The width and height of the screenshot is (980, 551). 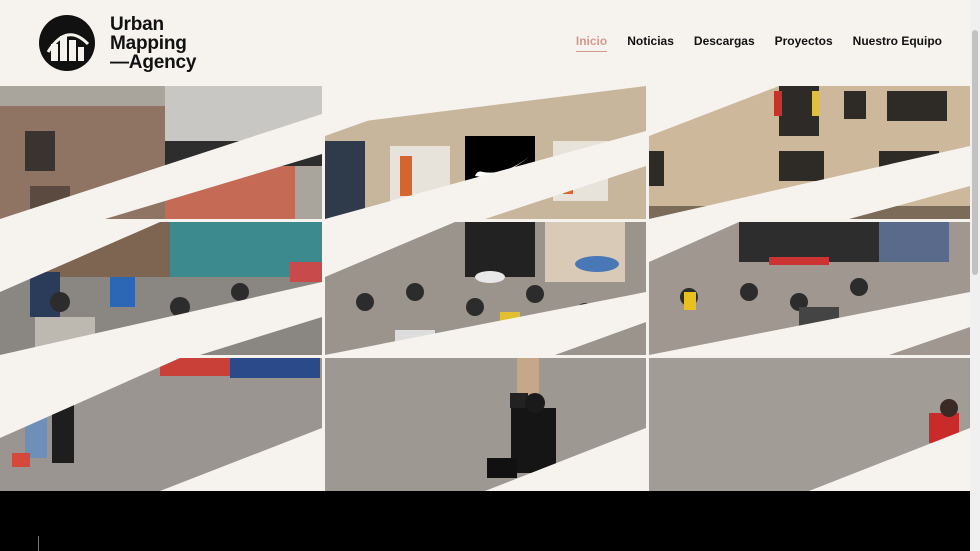 I want to click on brand-line-1: Urban, so click(x=137, y=24).